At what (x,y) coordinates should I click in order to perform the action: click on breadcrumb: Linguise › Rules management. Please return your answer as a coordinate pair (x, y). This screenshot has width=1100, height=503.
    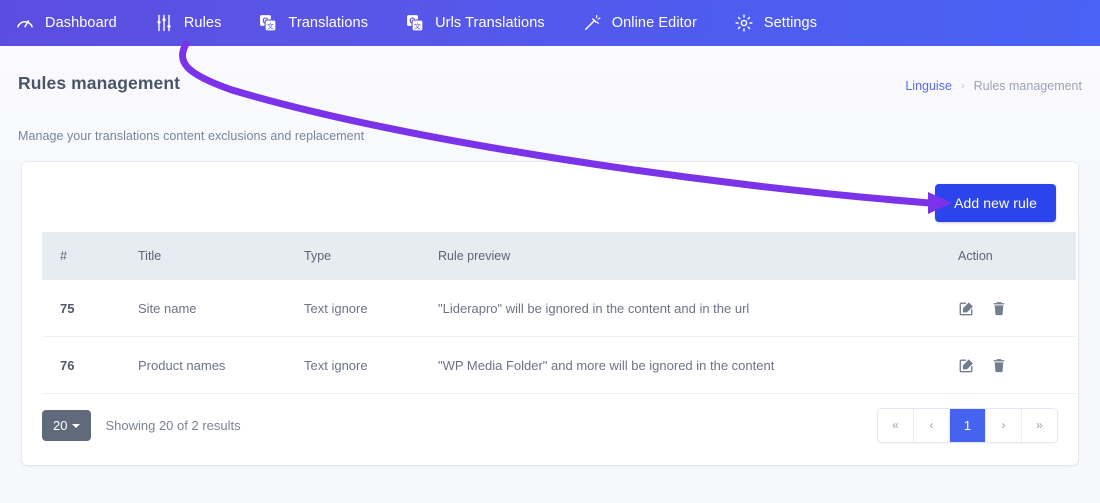
    Looking at the image, I should click on (993, 86).